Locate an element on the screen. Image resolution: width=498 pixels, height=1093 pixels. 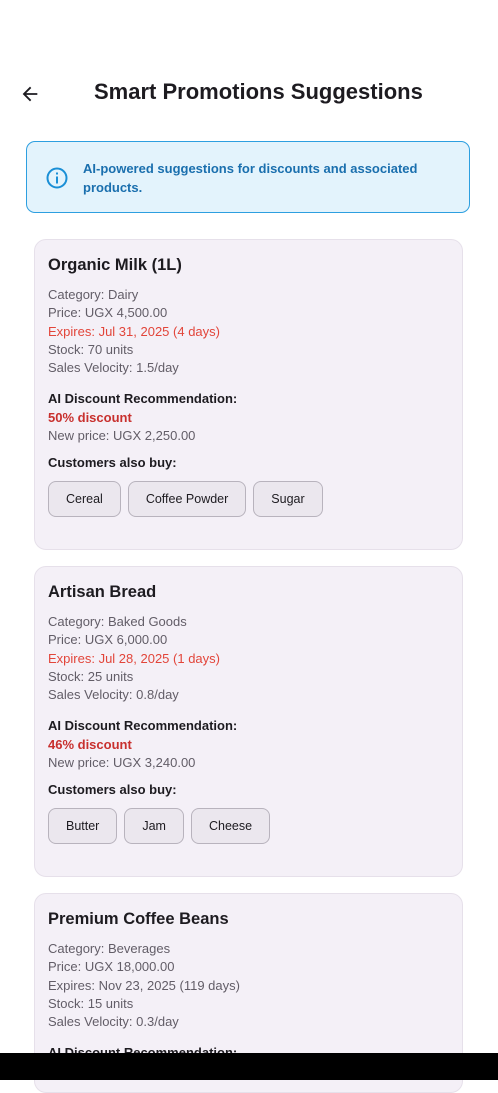
chip-cereal: Cereal is located at coordinates (84, 499).